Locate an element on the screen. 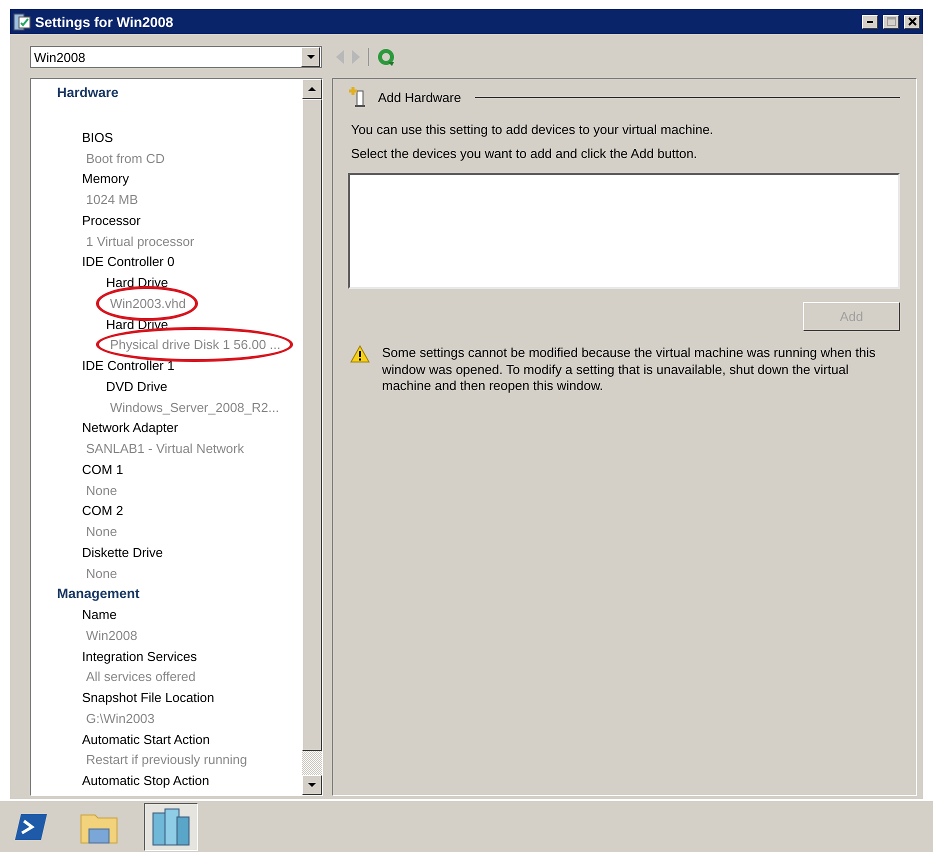  close-icon is located at coordinates (912, 21).